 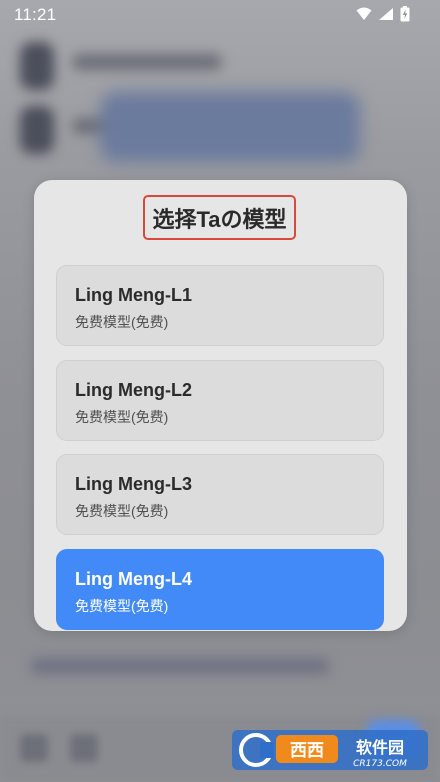 What do you see at coordinates (230, 127) in the screenshot?
I see `background-card` at bounding box center [230, 127].